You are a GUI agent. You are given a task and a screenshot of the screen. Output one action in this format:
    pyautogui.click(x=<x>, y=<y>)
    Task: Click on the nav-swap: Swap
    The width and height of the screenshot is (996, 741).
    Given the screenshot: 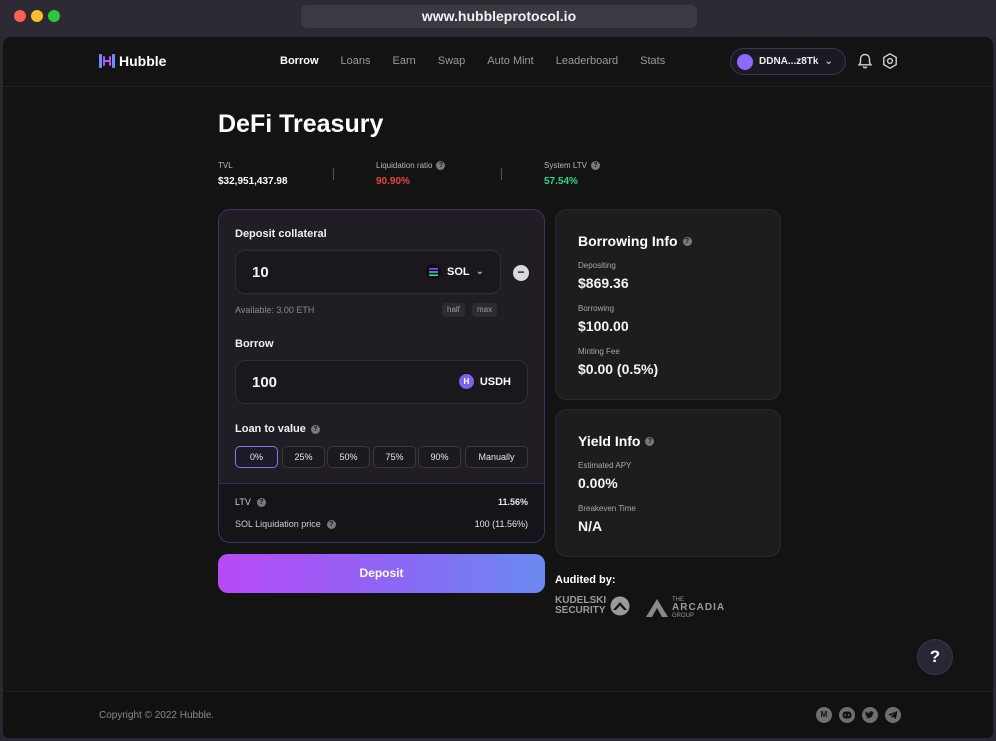 What is the action you would take?
    pyautogui.click(x=452, y=61)
    